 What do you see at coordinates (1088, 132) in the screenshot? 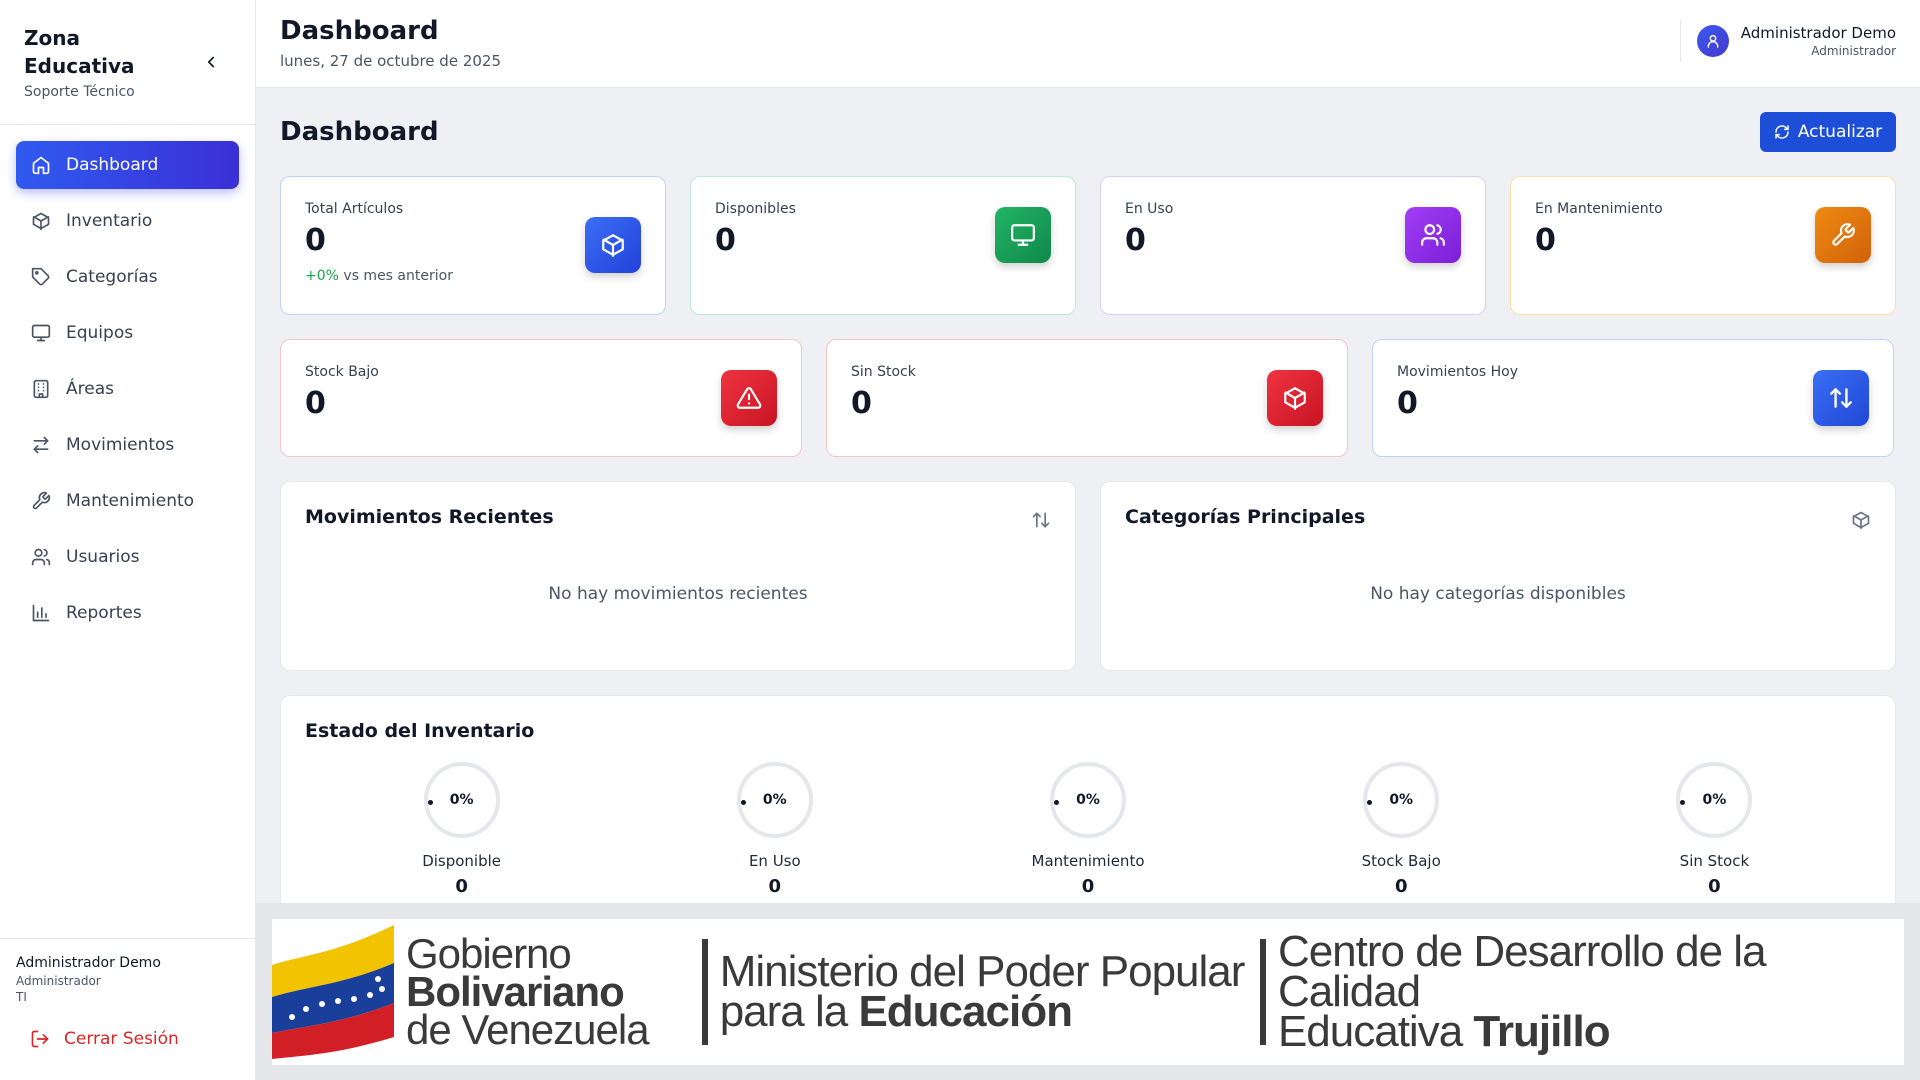
I see `page-head: Dashboard Actualizar` at bounding box center [1088, 132].